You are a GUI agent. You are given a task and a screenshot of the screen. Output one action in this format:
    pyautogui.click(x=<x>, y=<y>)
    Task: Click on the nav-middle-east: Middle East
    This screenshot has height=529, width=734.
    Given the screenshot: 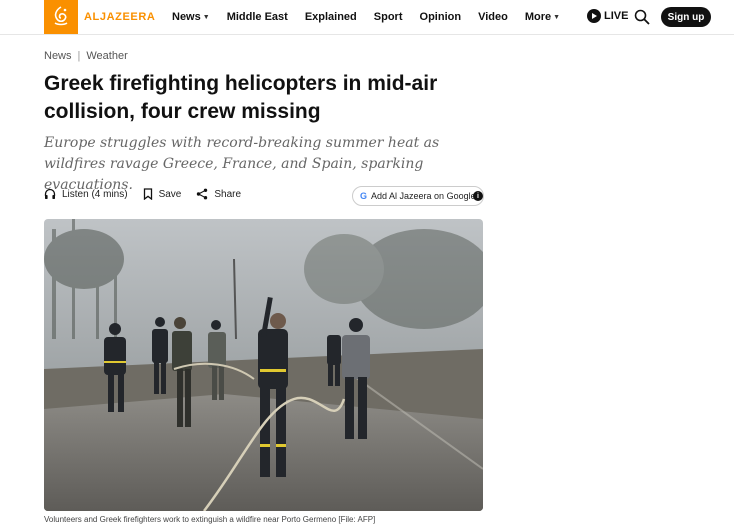 What is the action you would take?
    pyautogui.click(x=257, y=17)
    